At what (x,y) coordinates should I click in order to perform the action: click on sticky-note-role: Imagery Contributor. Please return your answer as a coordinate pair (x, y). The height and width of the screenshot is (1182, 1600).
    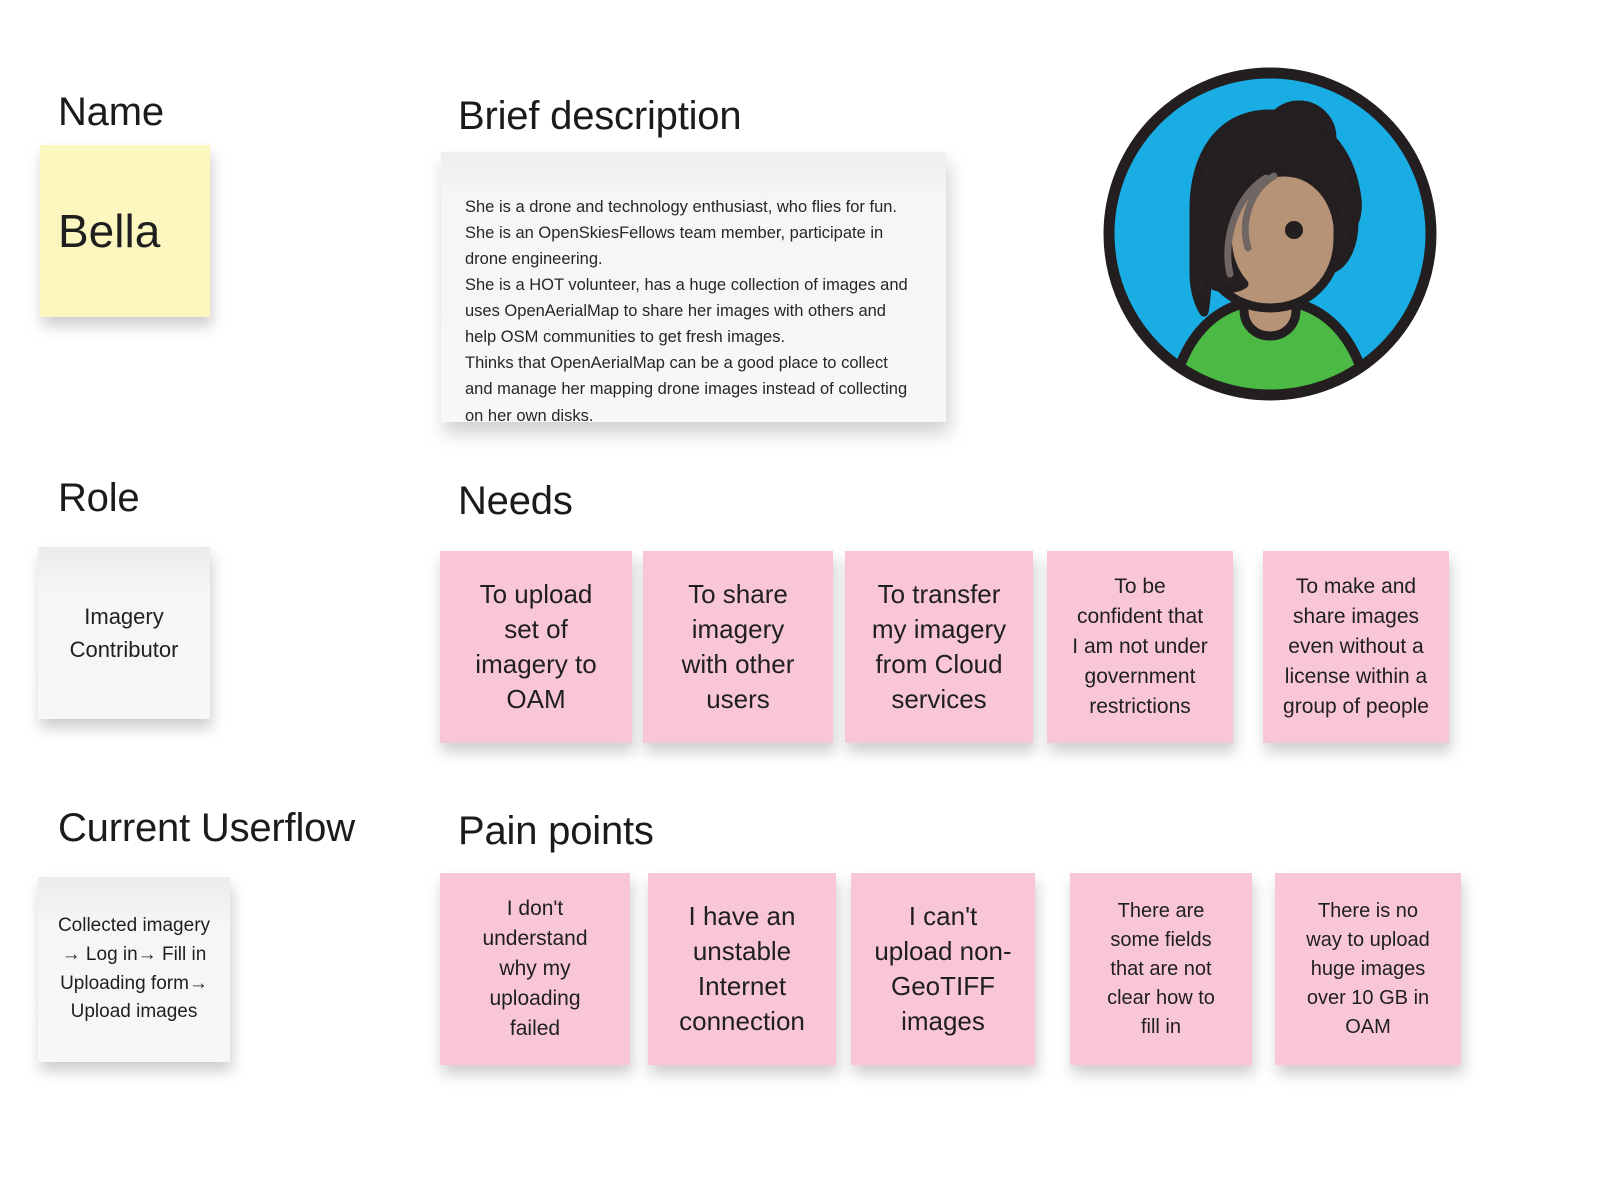
    Looking at the image, I should click on (124, 633).